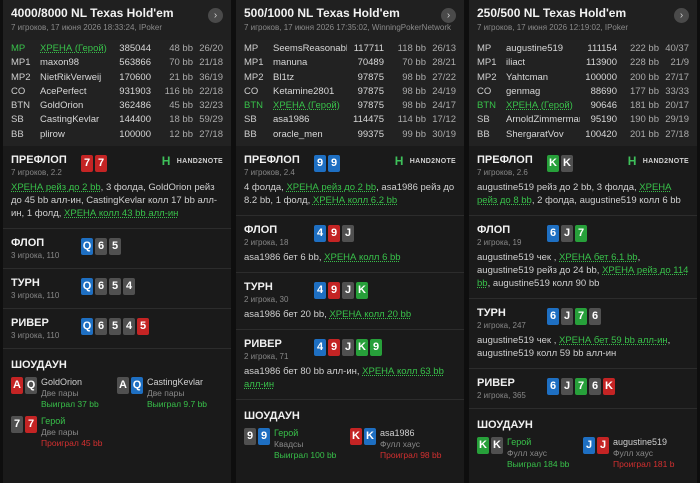  What do you see at coordinates (410, 433) in the screenshot?
I see `showdown-player-name: asa1986` at bounding box center [410, 433].